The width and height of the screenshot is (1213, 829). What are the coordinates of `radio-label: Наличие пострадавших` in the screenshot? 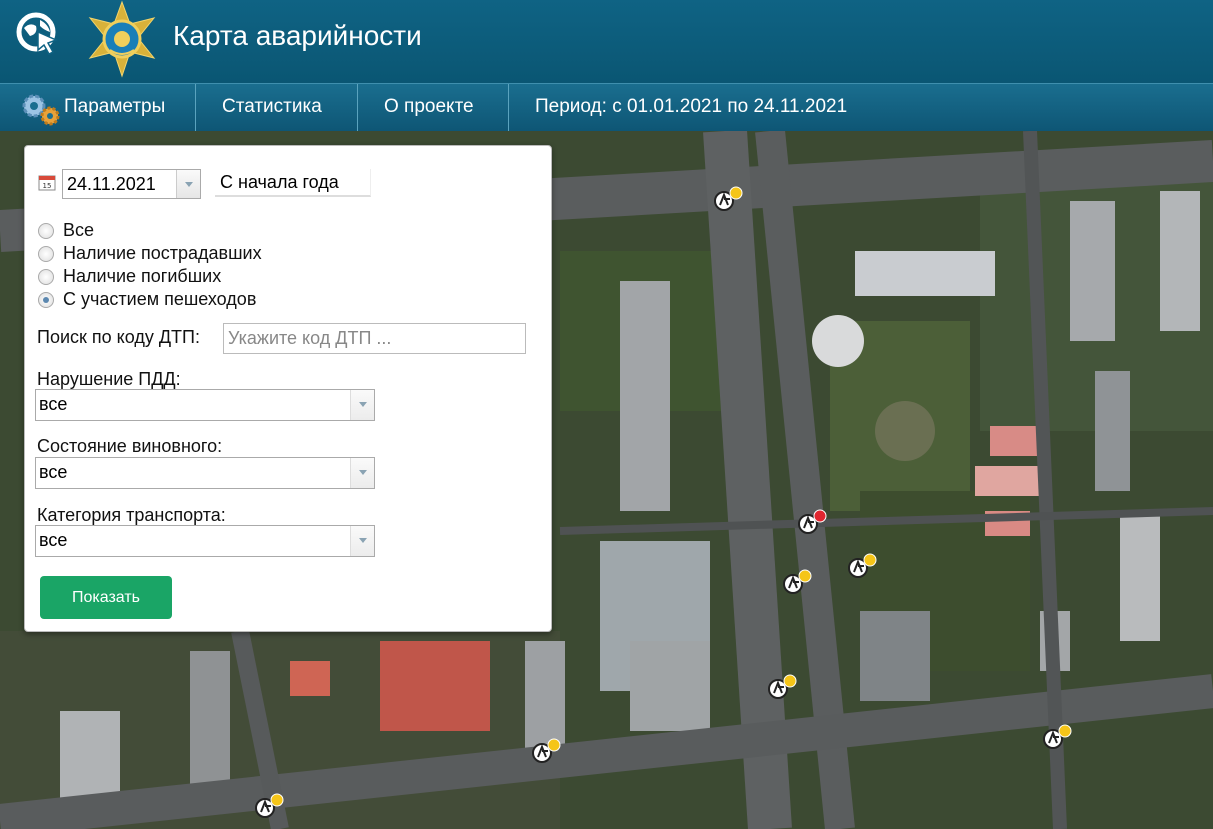 It's located at (162, 253).